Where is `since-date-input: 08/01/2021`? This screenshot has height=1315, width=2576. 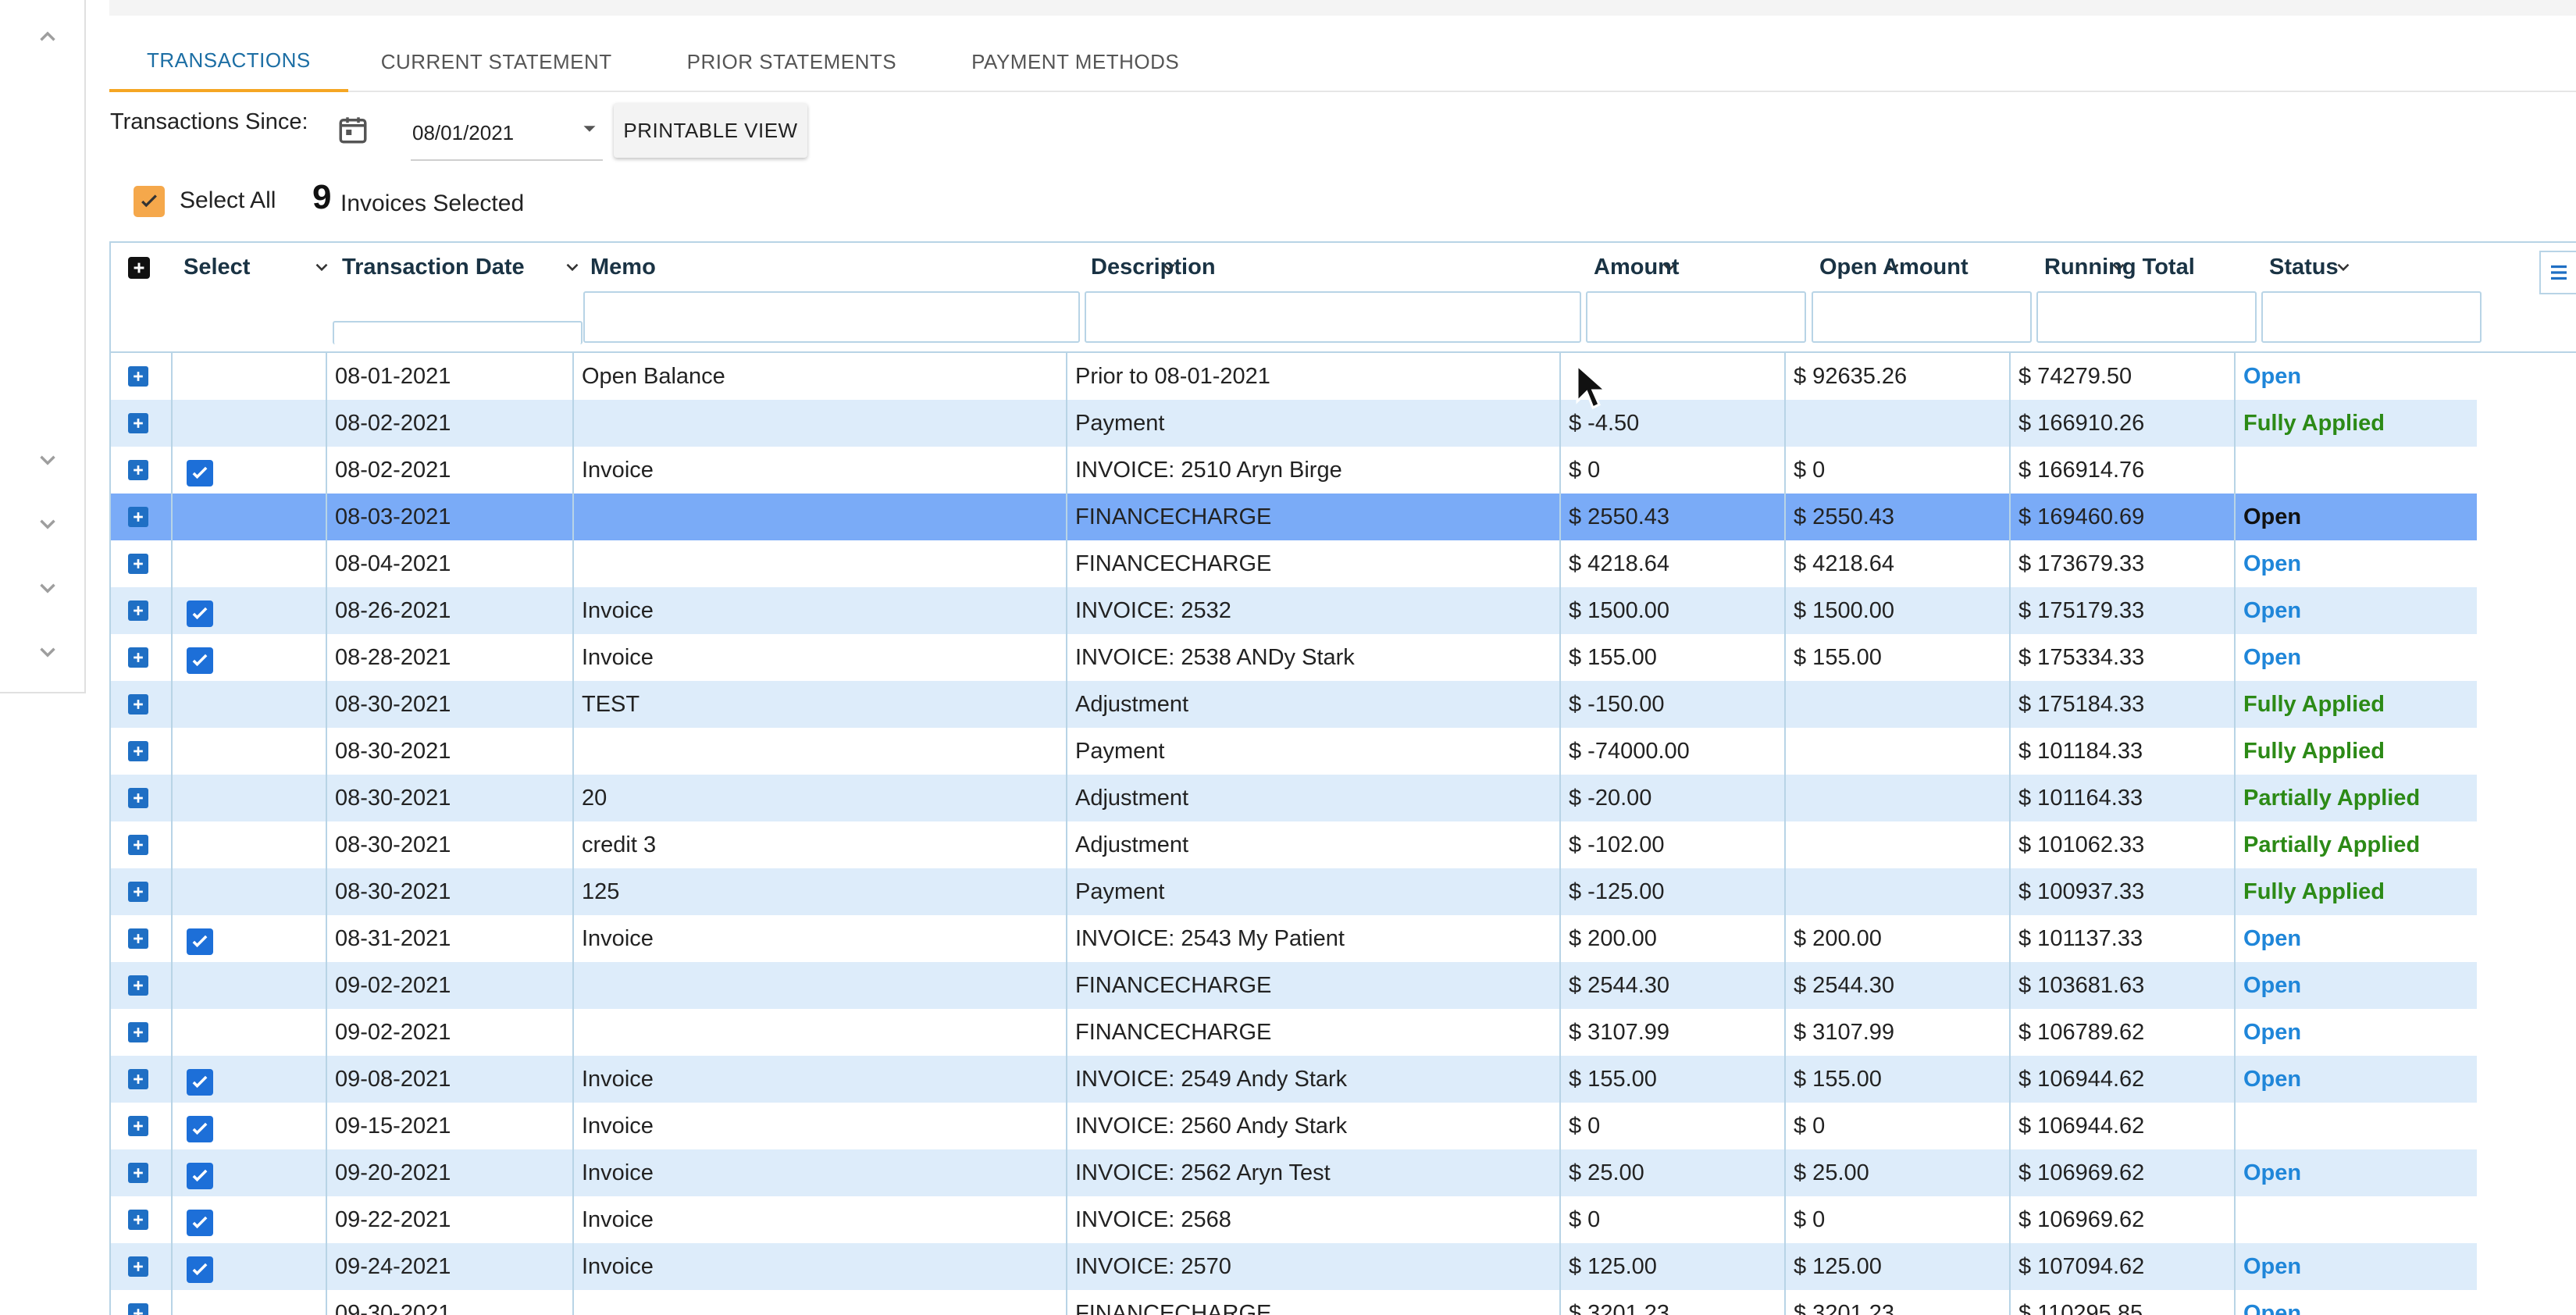
since-date-input: 08/01/2021 is located at coordinates (507, 133).